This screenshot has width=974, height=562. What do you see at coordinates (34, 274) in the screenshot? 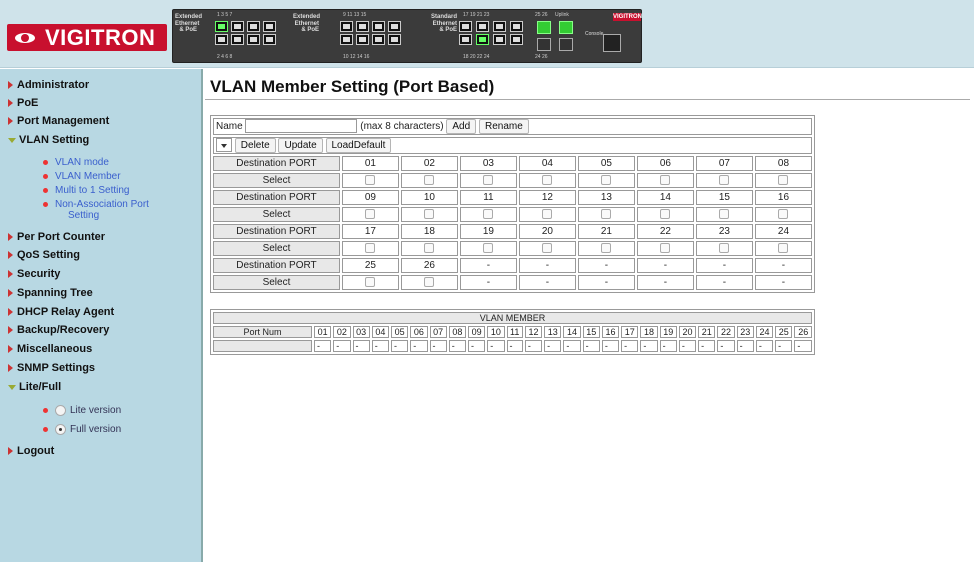
I see `sidebar-item-security: Security` at bounding box center [34, 274].